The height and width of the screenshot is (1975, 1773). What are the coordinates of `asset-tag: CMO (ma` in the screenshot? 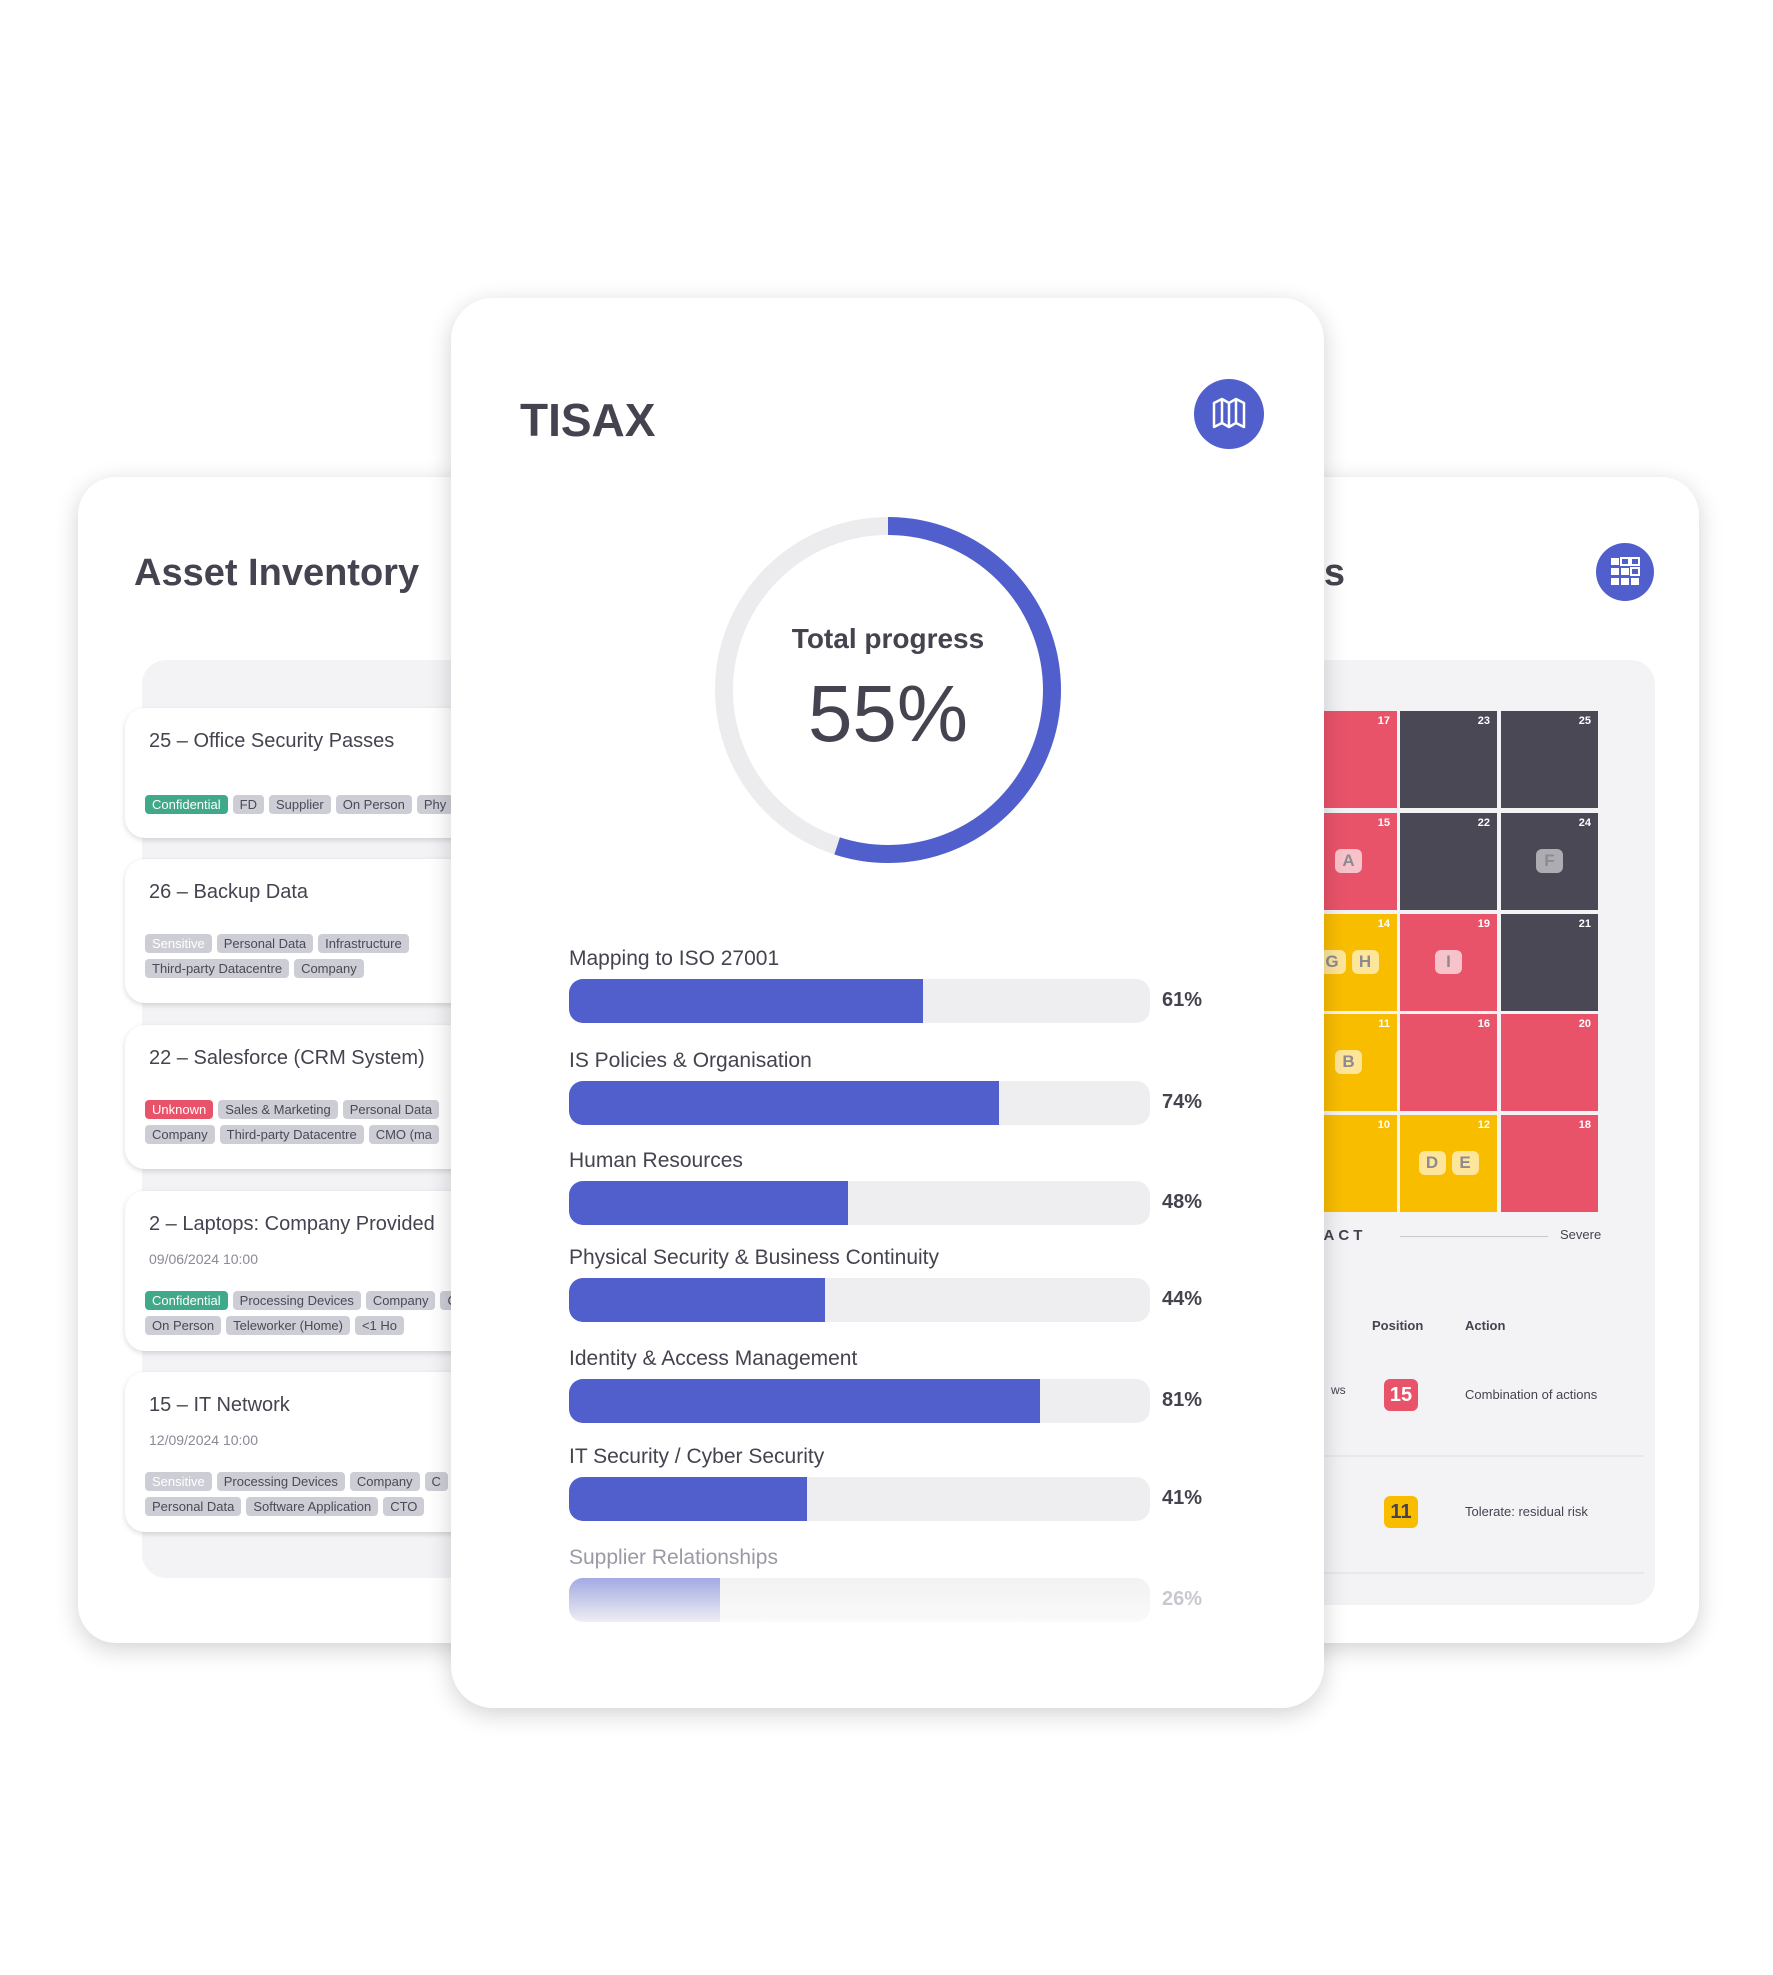 It's located at (404, 1134).